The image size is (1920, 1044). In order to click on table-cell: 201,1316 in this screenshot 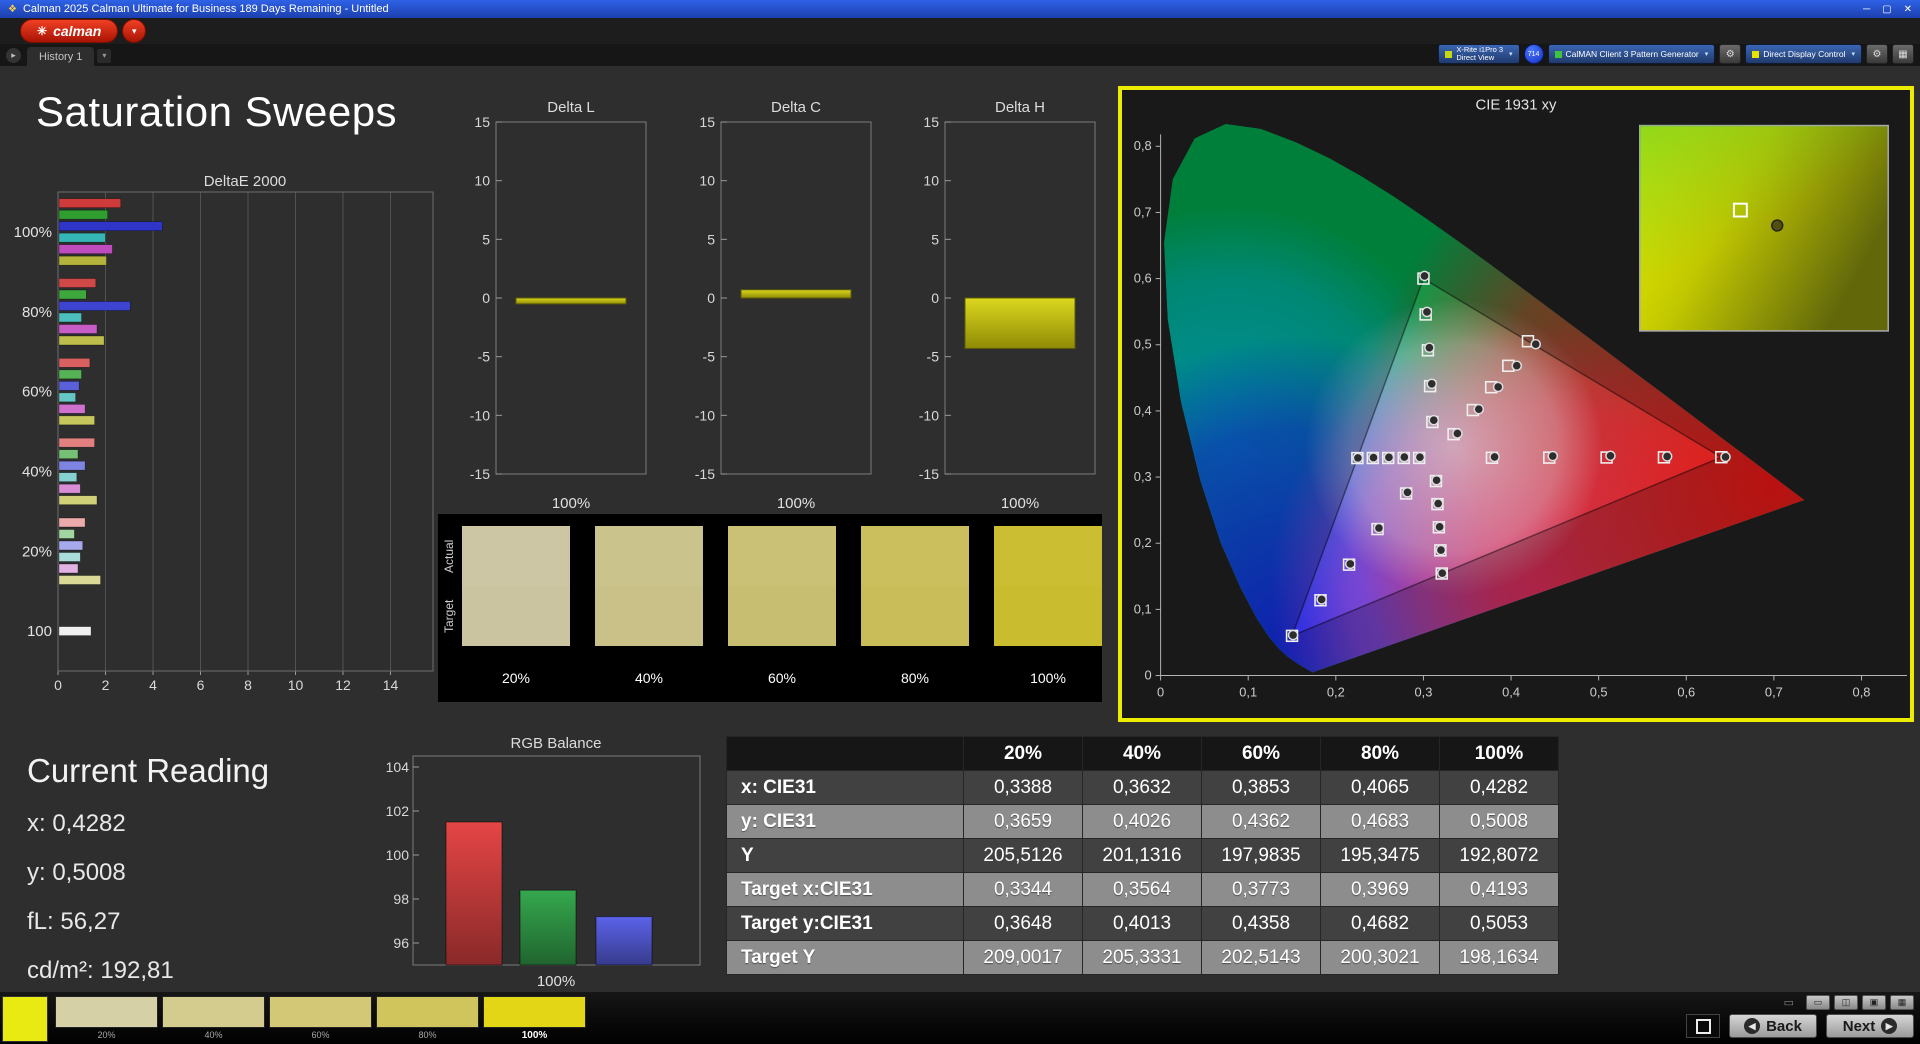, I will do `click(1142, 855)`.